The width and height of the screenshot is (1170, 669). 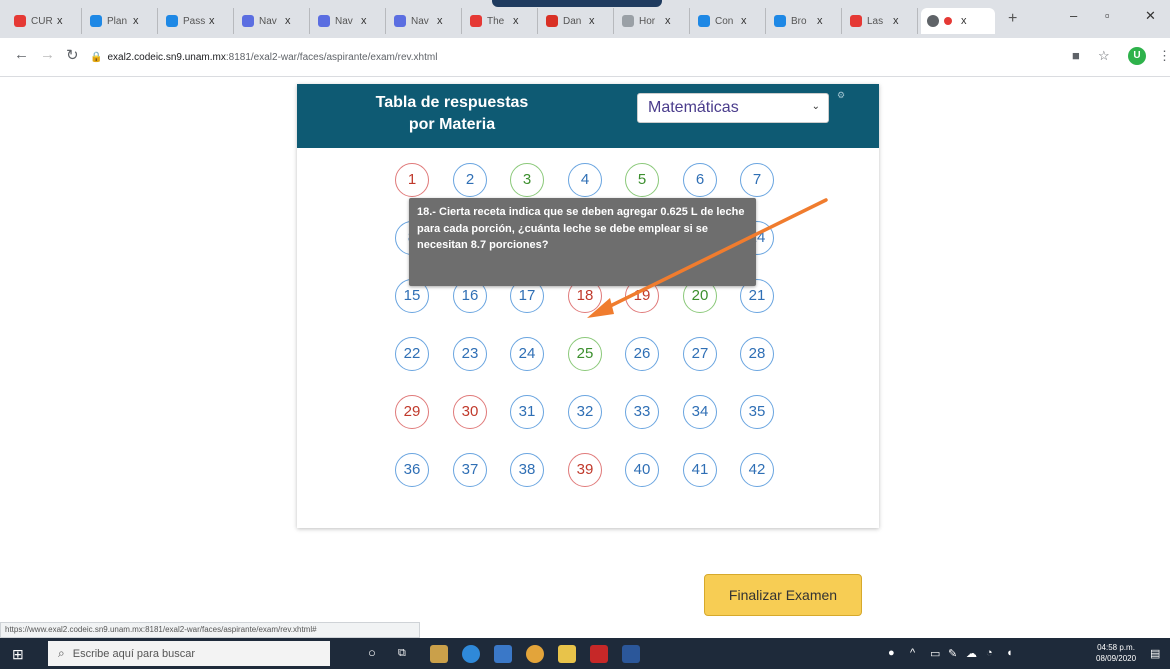 I want to click on settings-icon: ⚙, so click(x=841, y=95).